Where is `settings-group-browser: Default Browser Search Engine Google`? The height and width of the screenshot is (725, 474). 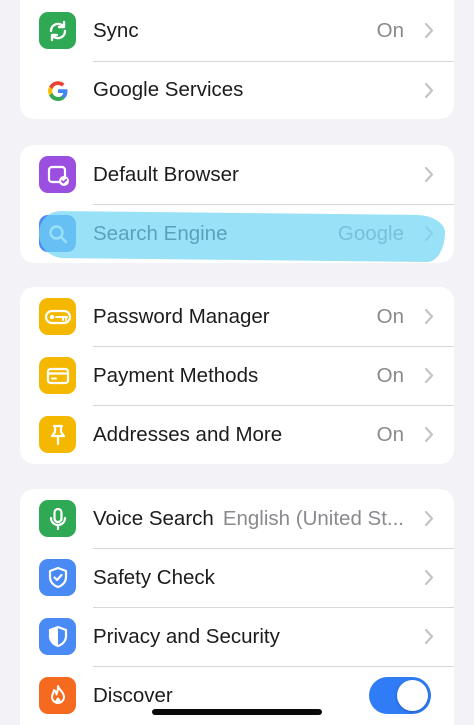 settings-group-browser: Default Browser Search Engine Google is located at coordinates (237, 204).